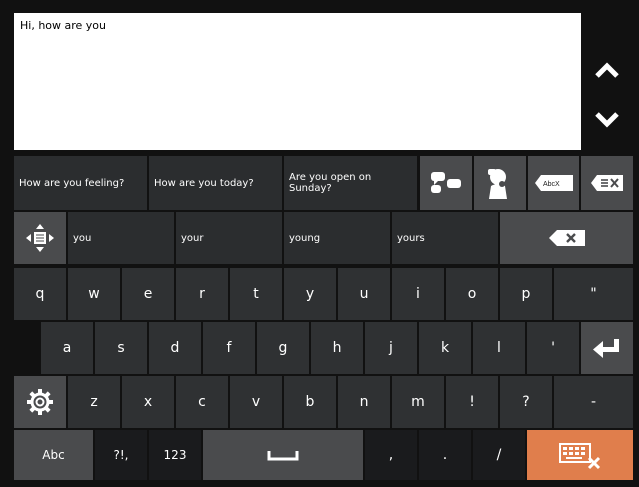 The image size is (639, 487). Describe the element at coordinates (607, 70) in the screenshot. I see `scroll-up-button` at that location.